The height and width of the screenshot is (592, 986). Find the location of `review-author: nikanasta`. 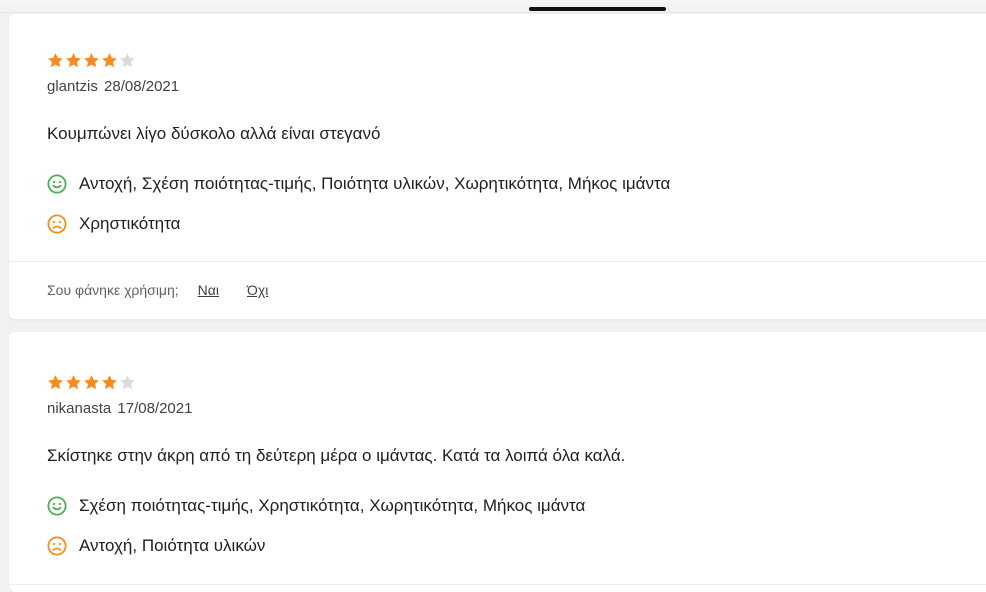

review-author: nikanasta is located at coordinates (79, 408).